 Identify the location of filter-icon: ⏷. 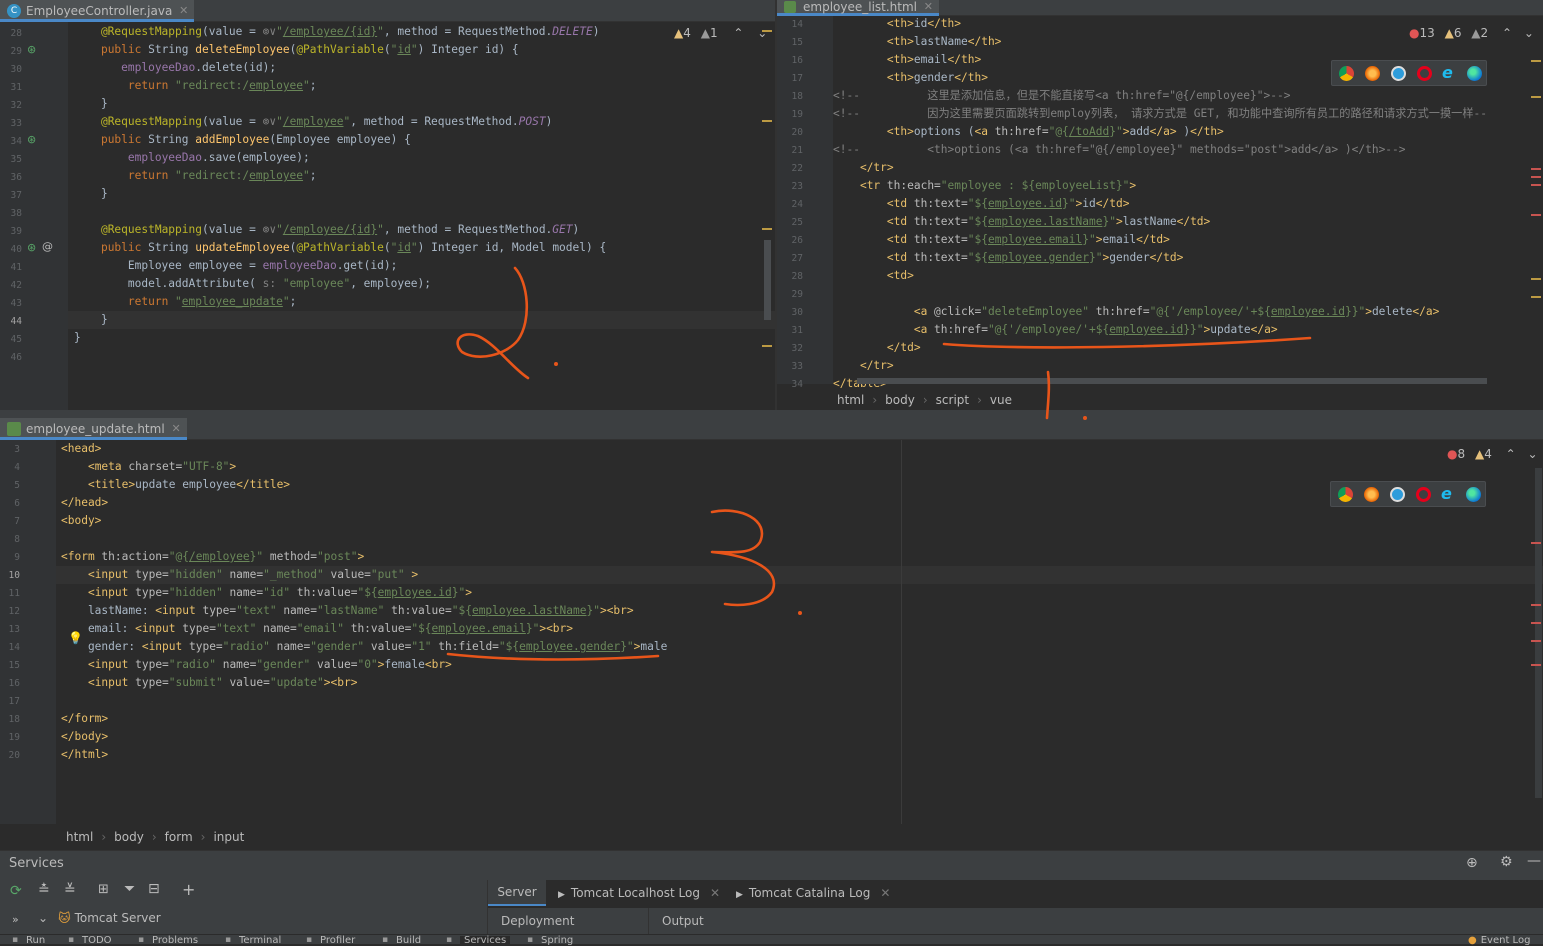
(129, 889).